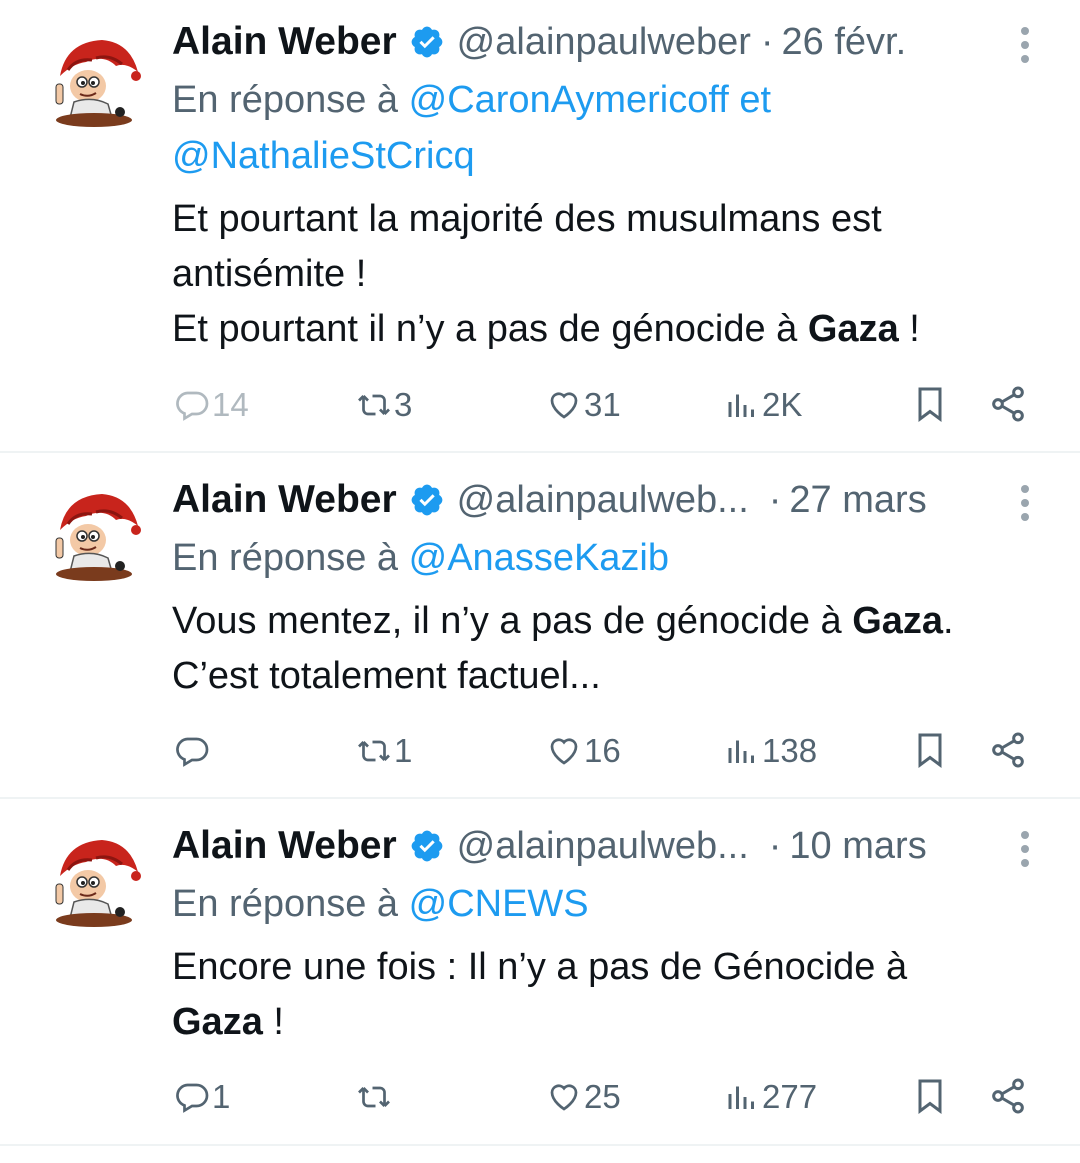  I want to click on repost-button: 1, so click(384, 751).